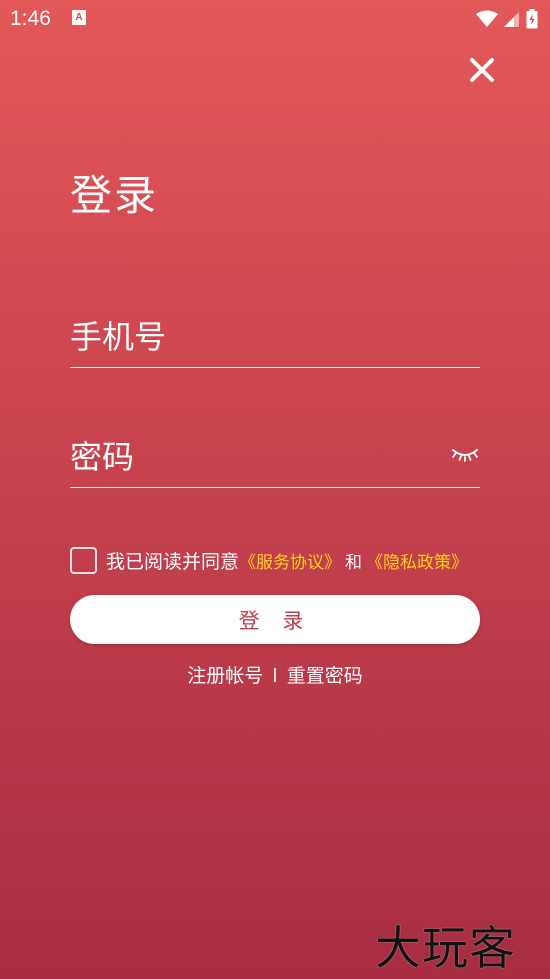  What do you see at coordinates (532, 19) in the screenshot?
I see `battery-icon` at bounding box center [532, 19].